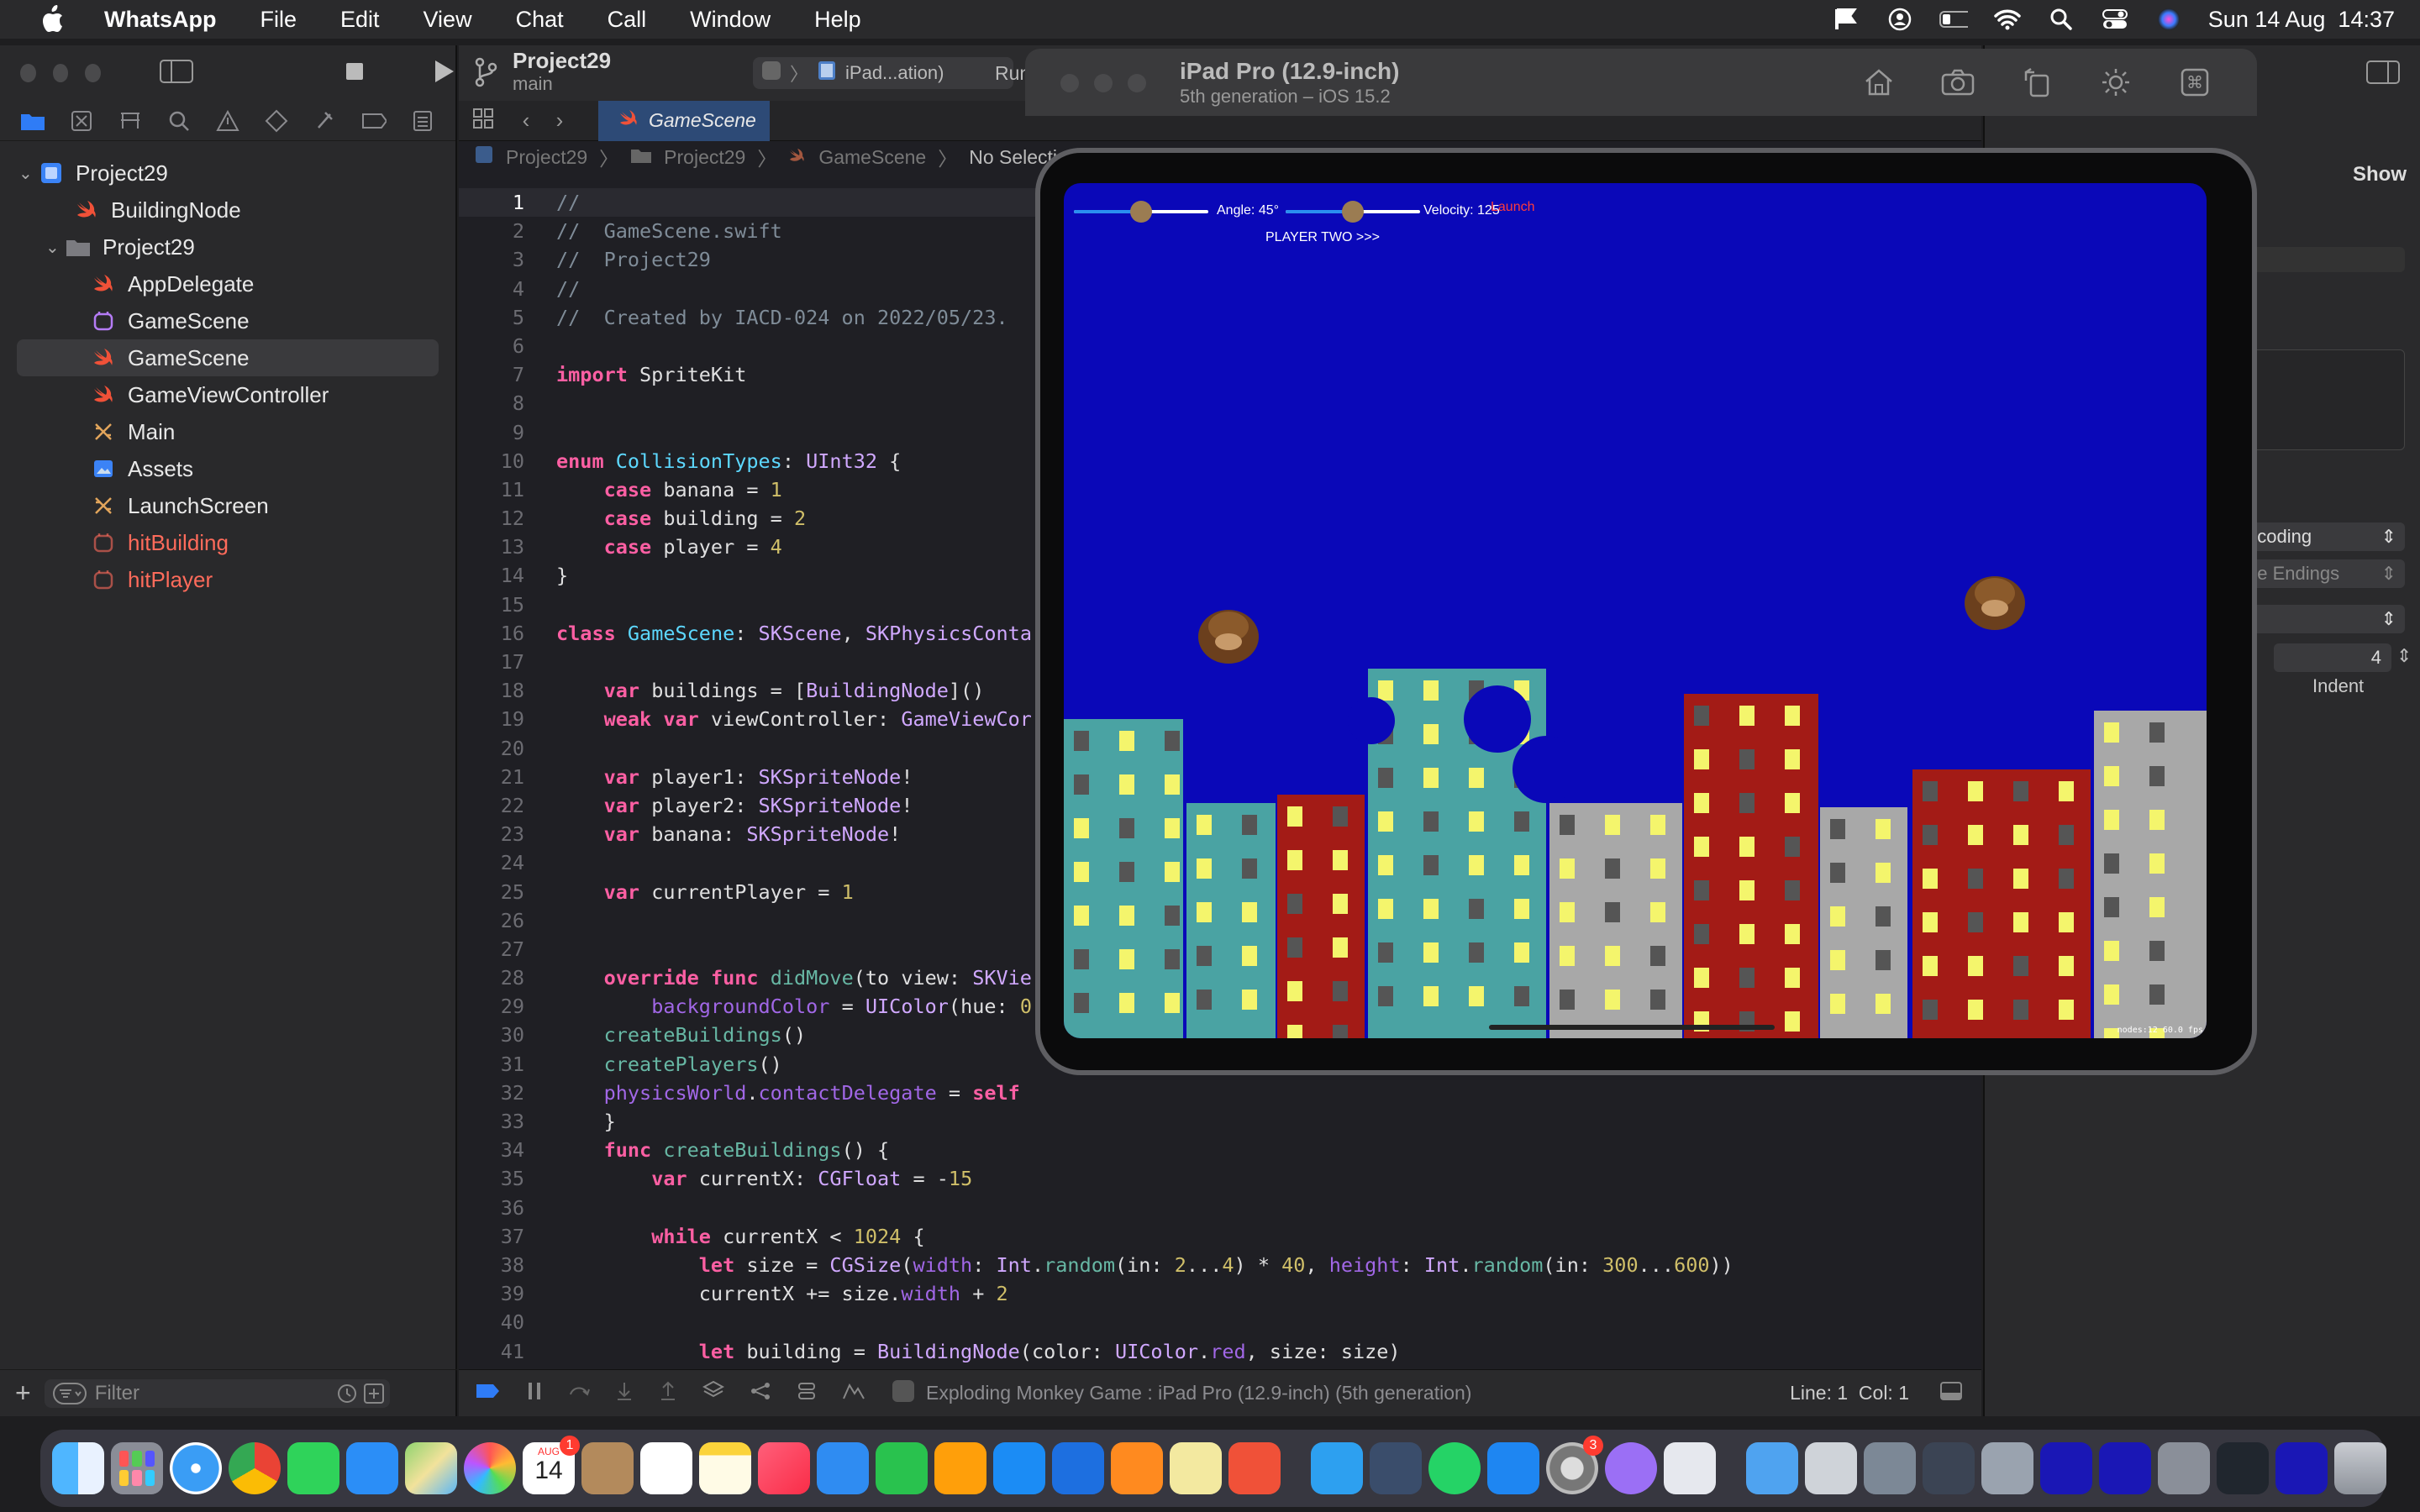  Describe the element at coordinates (443, 73) in the screenshot. I see `run-button` at that location.